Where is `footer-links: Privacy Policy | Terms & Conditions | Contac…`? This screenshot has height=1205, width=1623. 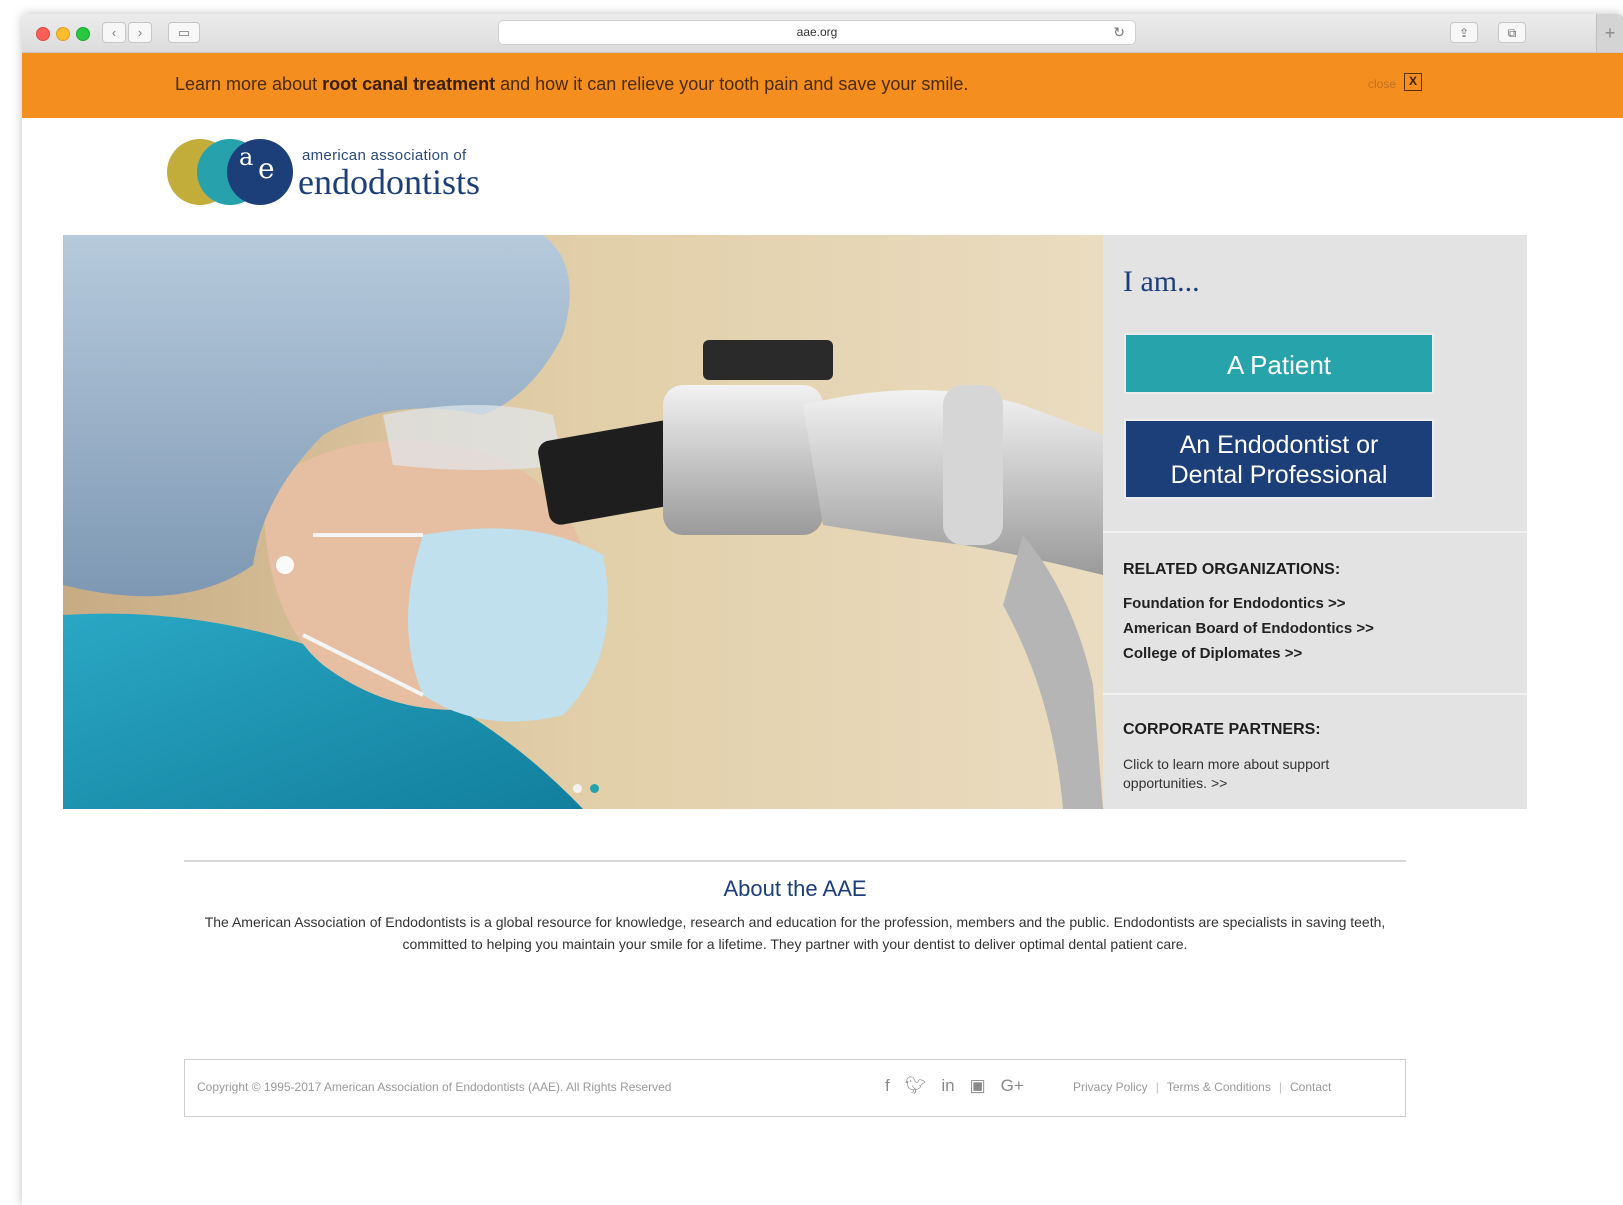 footer-links: Privacy Policy | Terms & Conditions | Contac… is located at coordinates (1202, 1087).